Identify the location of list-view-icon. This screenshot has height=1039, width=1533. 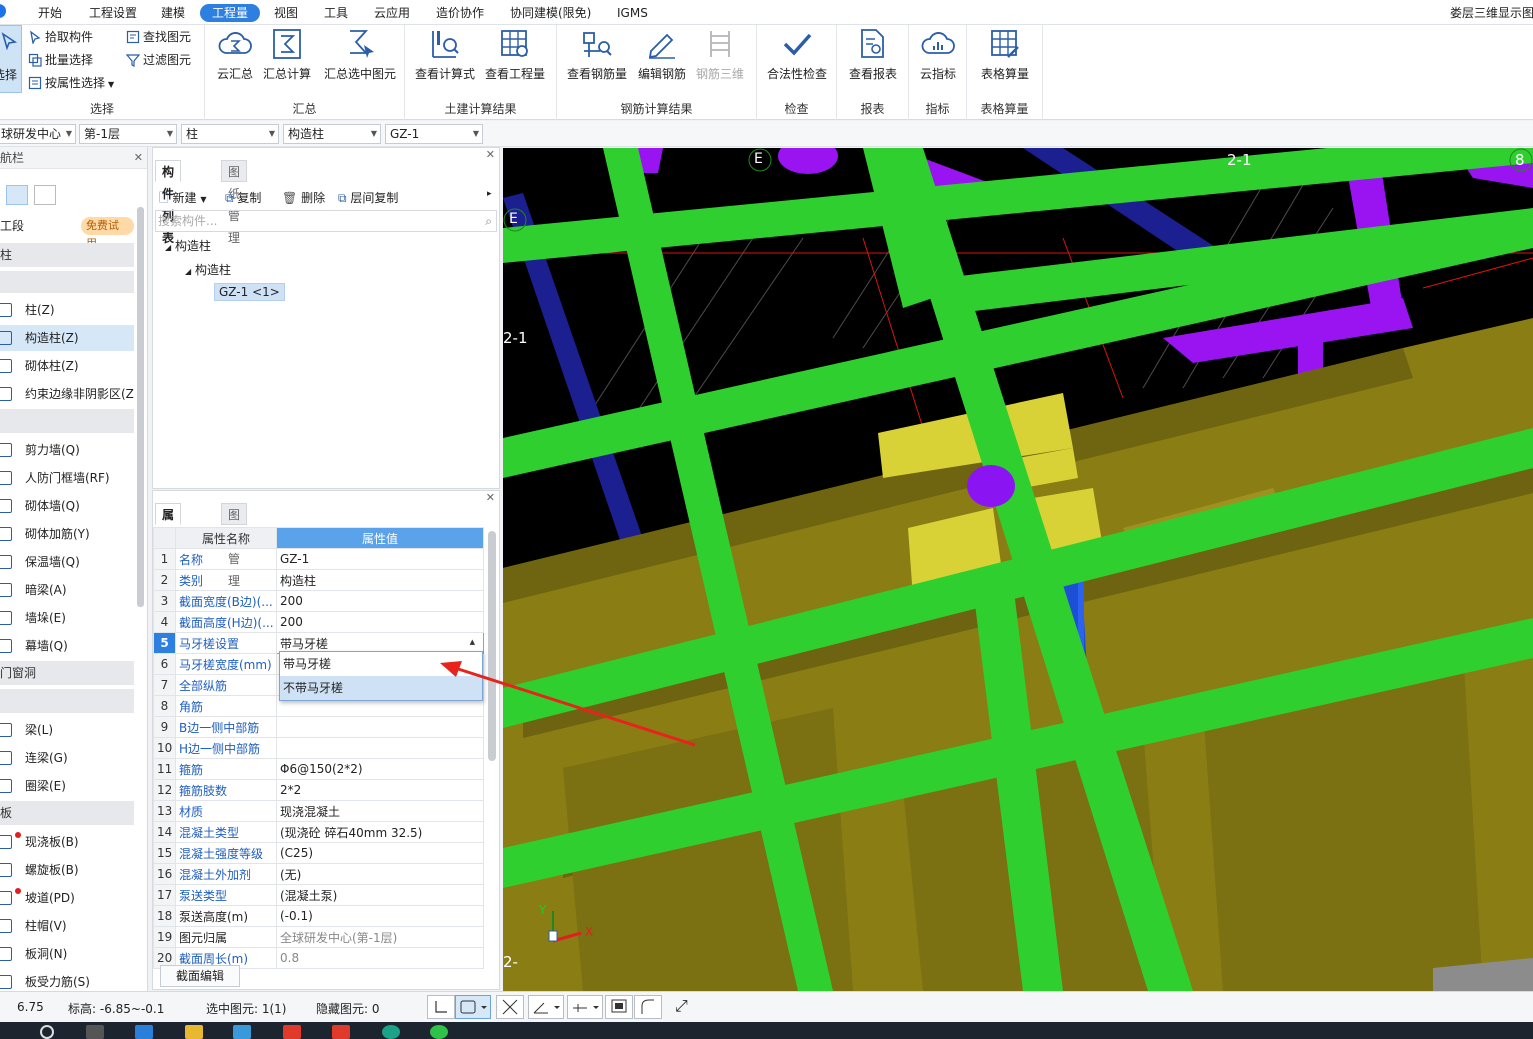
(17, 195).